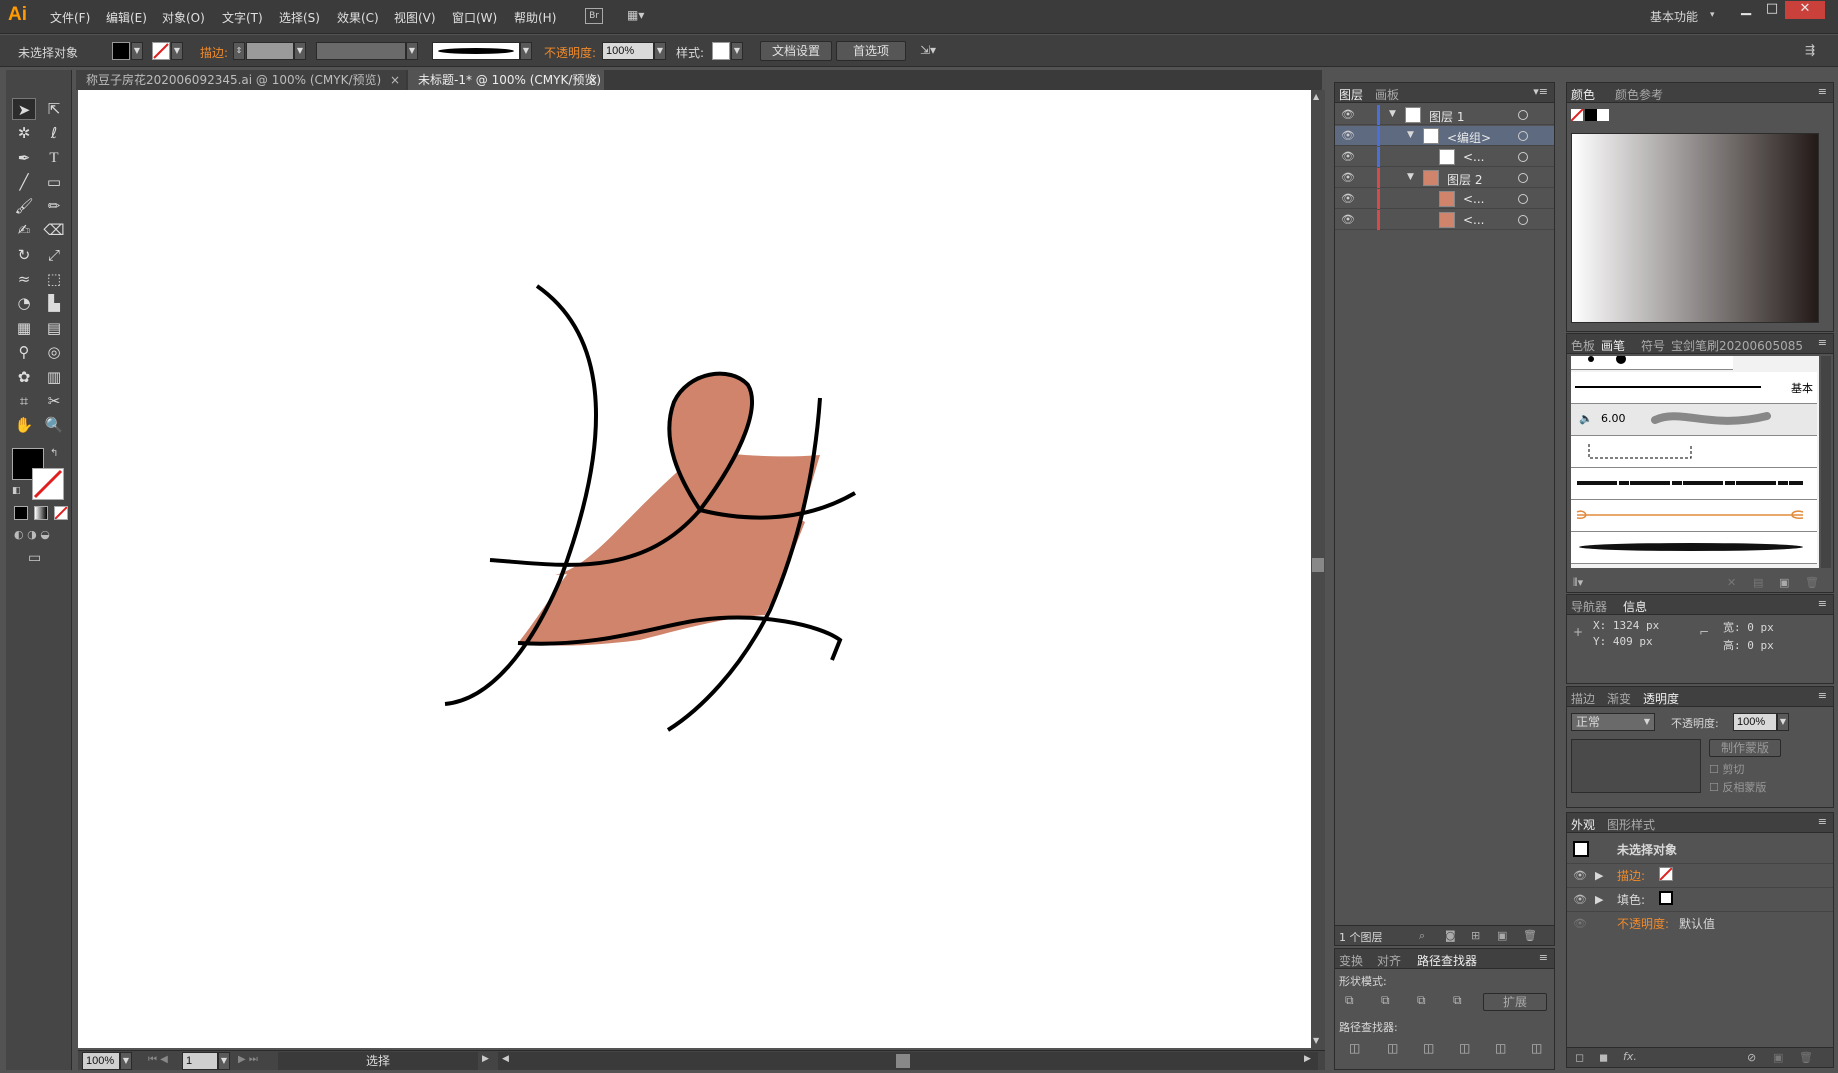 This screenshot has height=1073, width=1838. I want to click on paintbrush-icon: 🖌, so click(24, 206).